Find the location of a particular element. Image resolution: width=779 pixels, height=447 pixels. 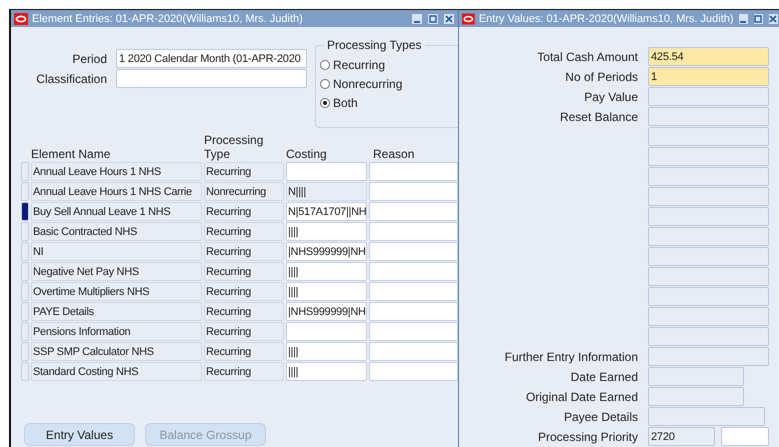

radio-label: Recurring is located at coordinates (359, 65).